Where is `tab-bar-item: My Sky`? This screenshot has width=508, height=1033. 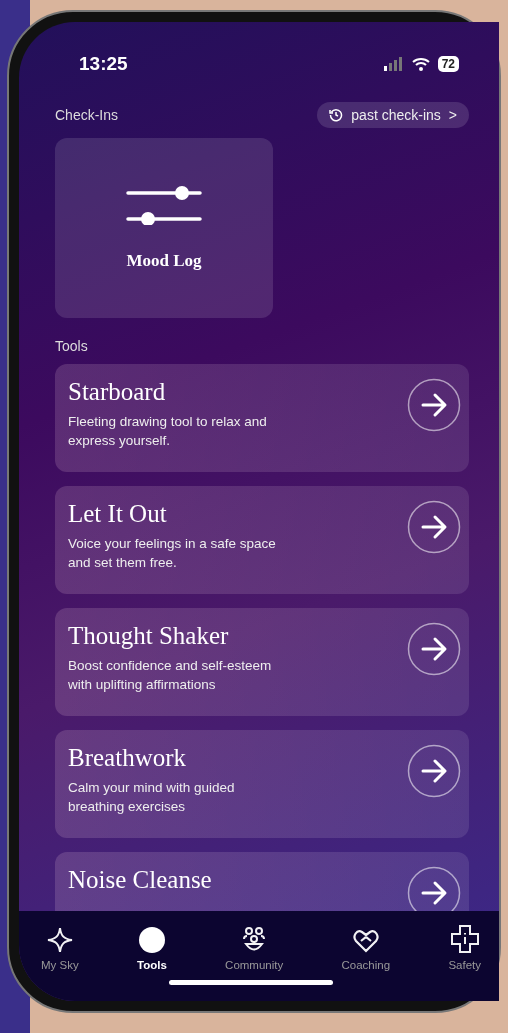
tab-bar-item: My Sky is located at coordinates (60, 946).